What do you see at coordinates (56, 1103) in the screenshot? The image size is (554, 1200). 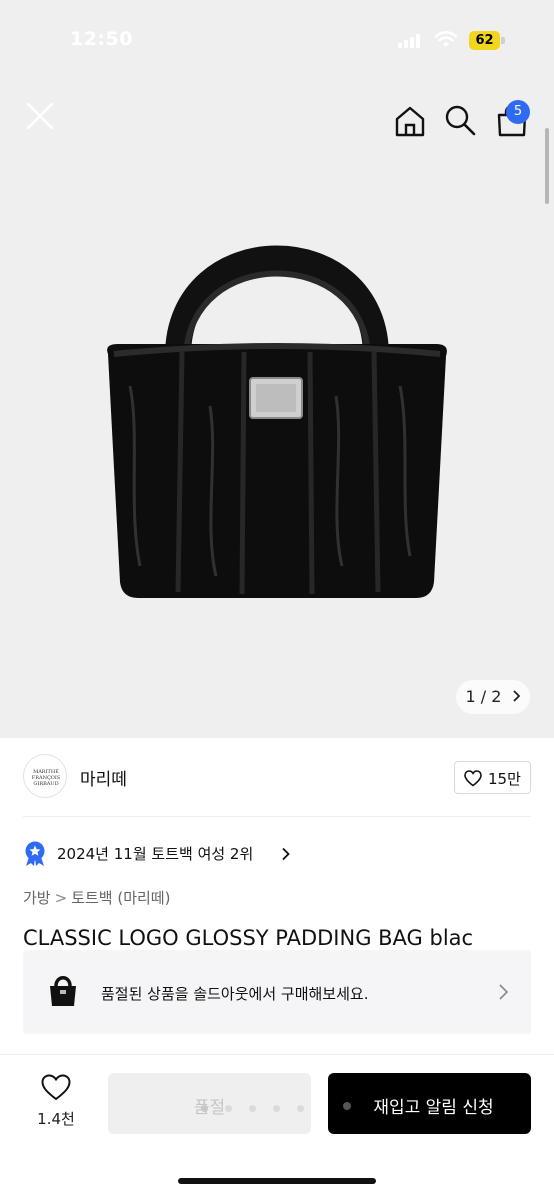 I see `wishlist-button: 1.4천` at bounding box center [56, 1103].